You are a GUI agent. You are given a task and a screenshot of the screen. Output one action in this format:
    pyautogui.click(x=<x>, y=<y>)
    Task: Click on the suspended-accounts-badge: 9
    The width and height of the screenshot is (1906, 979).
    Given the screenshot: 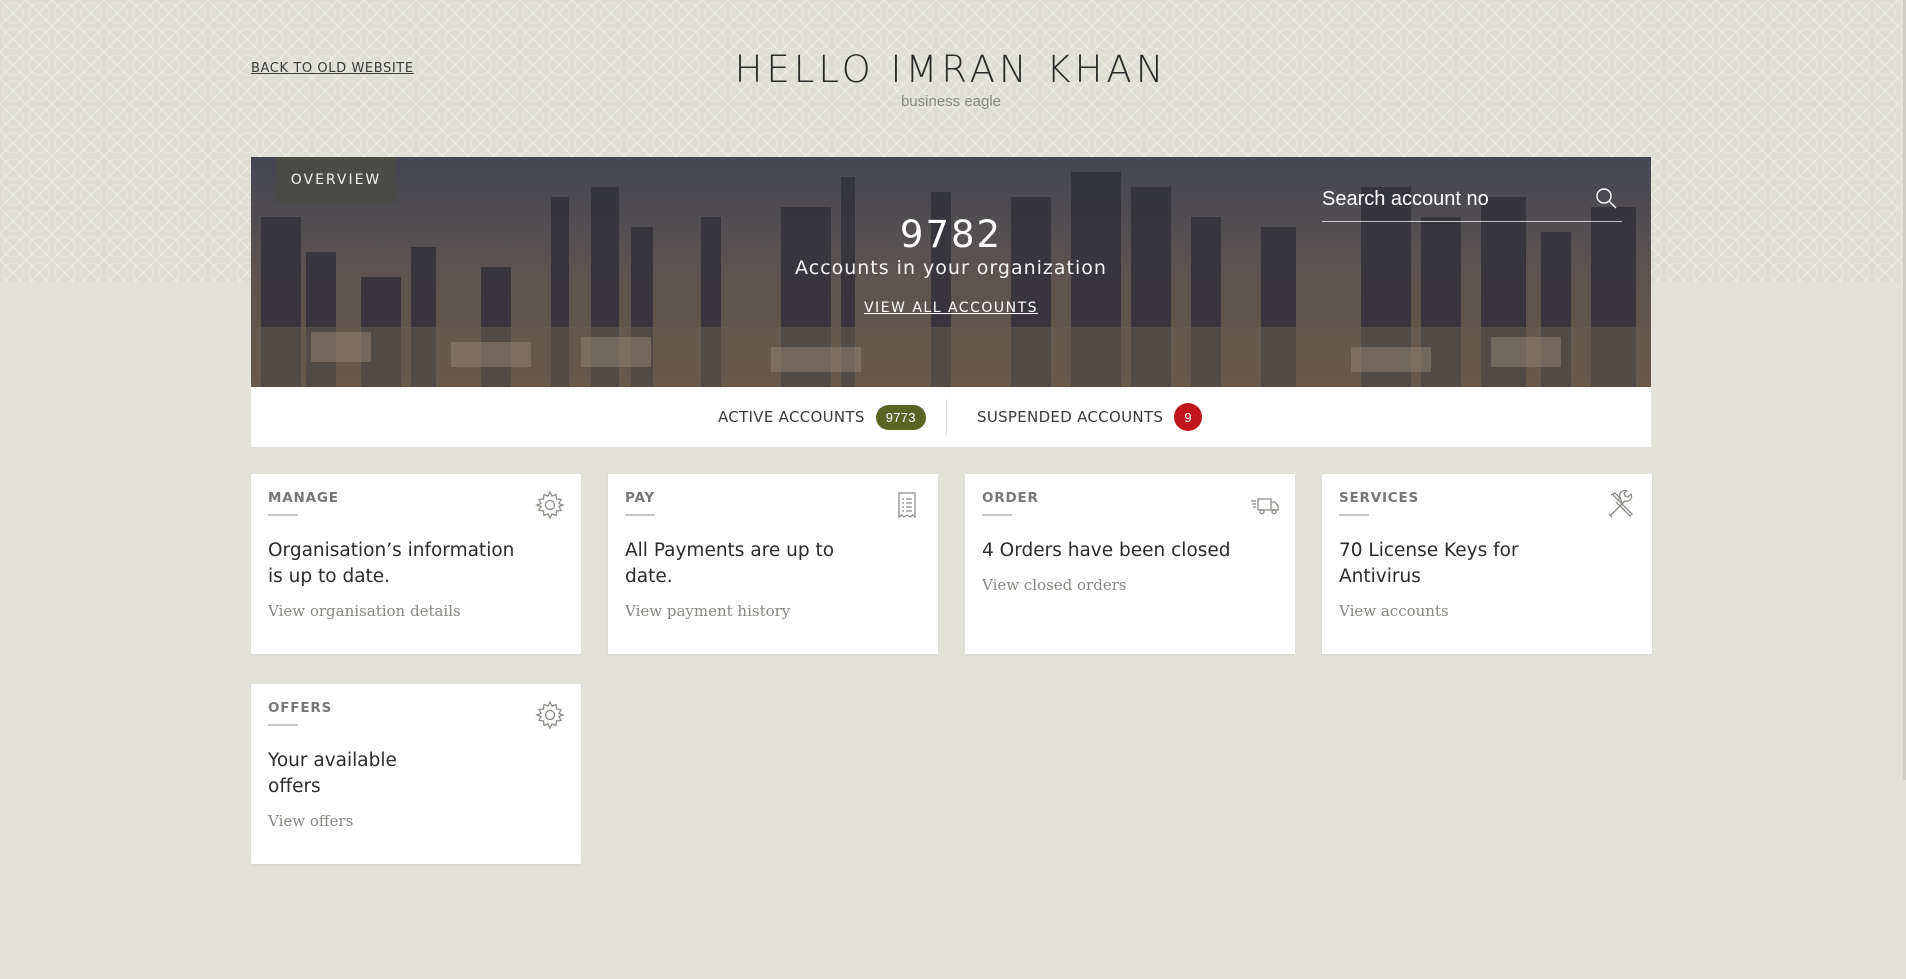 What is the action you would take?
    pyautogui.click(x=1188, y=417)
    